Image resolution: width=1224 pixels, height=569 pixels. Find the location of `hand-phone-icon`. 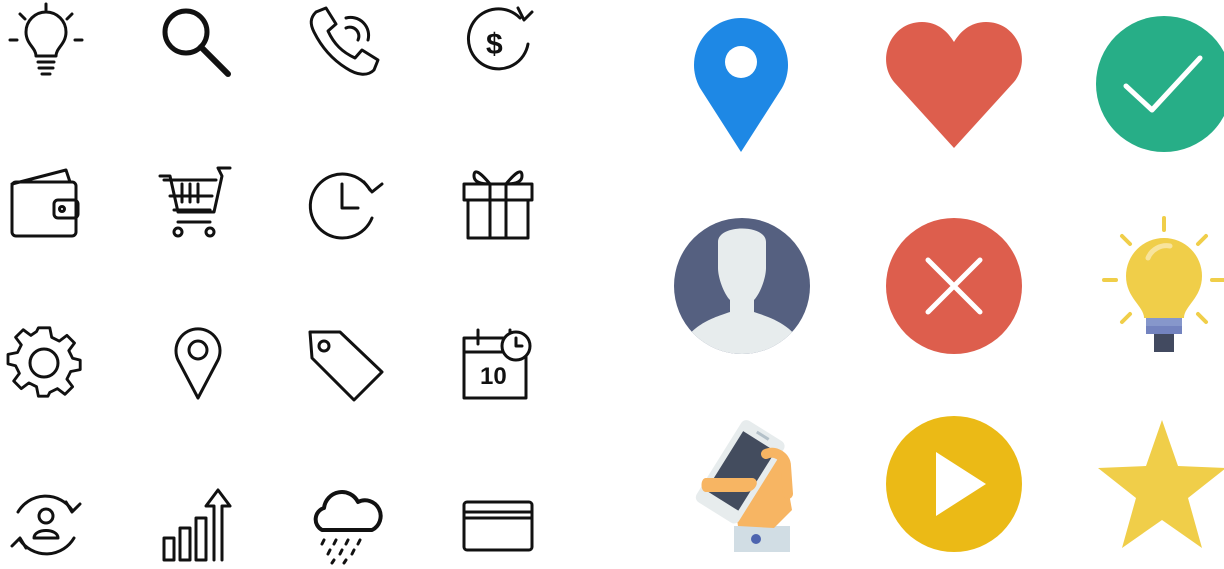

hand-phone-icon is located at coordinates (742, 484).